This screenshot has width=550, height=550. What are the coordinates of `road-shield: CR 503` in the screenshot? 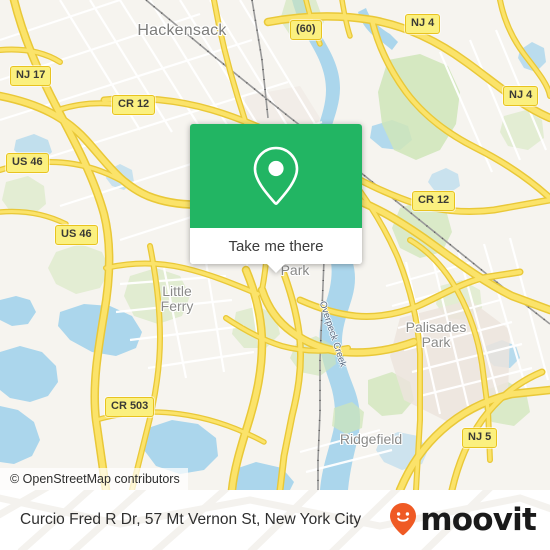 It's located at (130, 407).